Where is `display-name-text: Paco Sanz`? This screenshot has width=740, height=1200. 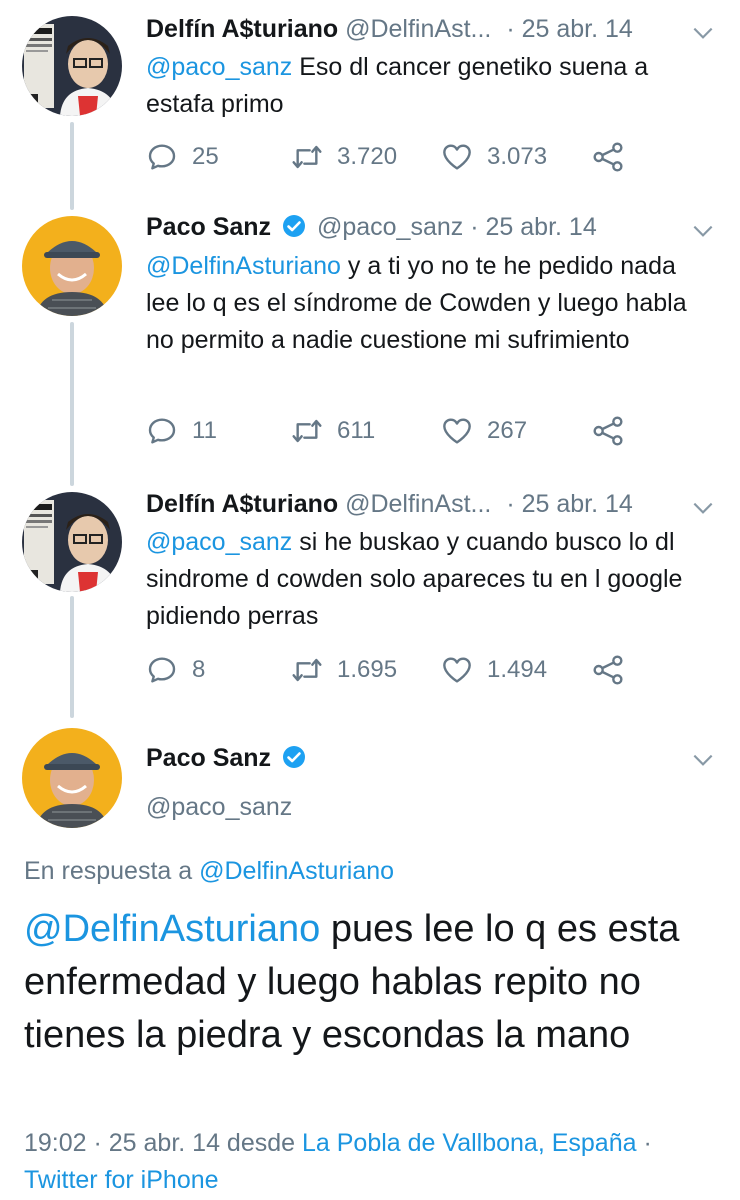
display-name-text: Paco Sanz is located at coordinates (209, 758).